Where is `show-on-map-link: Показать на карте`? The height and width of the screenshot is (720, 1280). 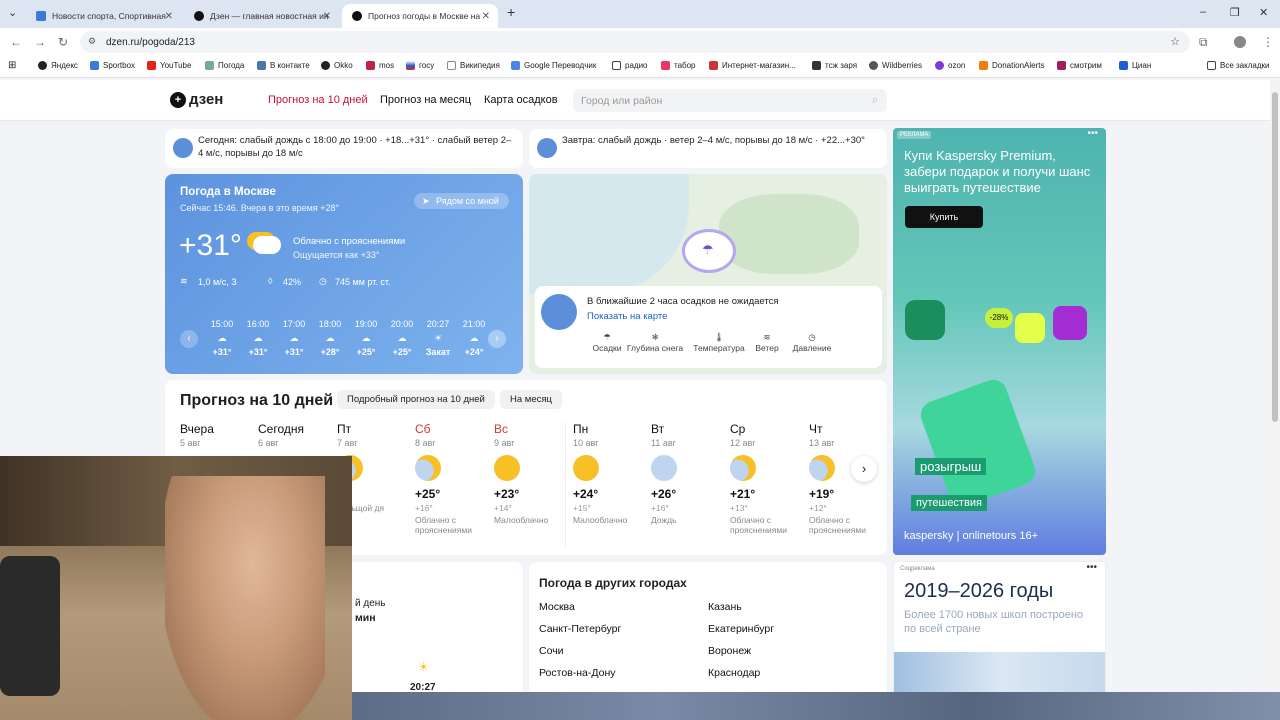
show-on-map-link: Показать на карте is located at coordinates (627, 316).